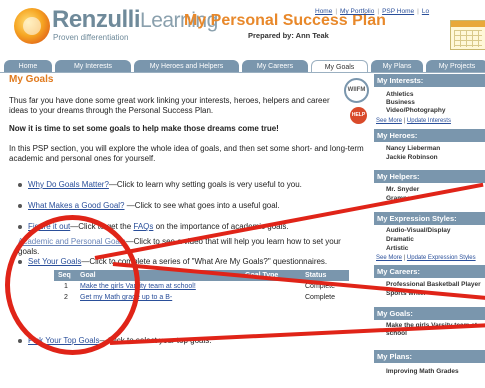 The width and height of the screenshot is (485, 388). I want to click on update-interests-link: Update Interests, so click(429, 121).